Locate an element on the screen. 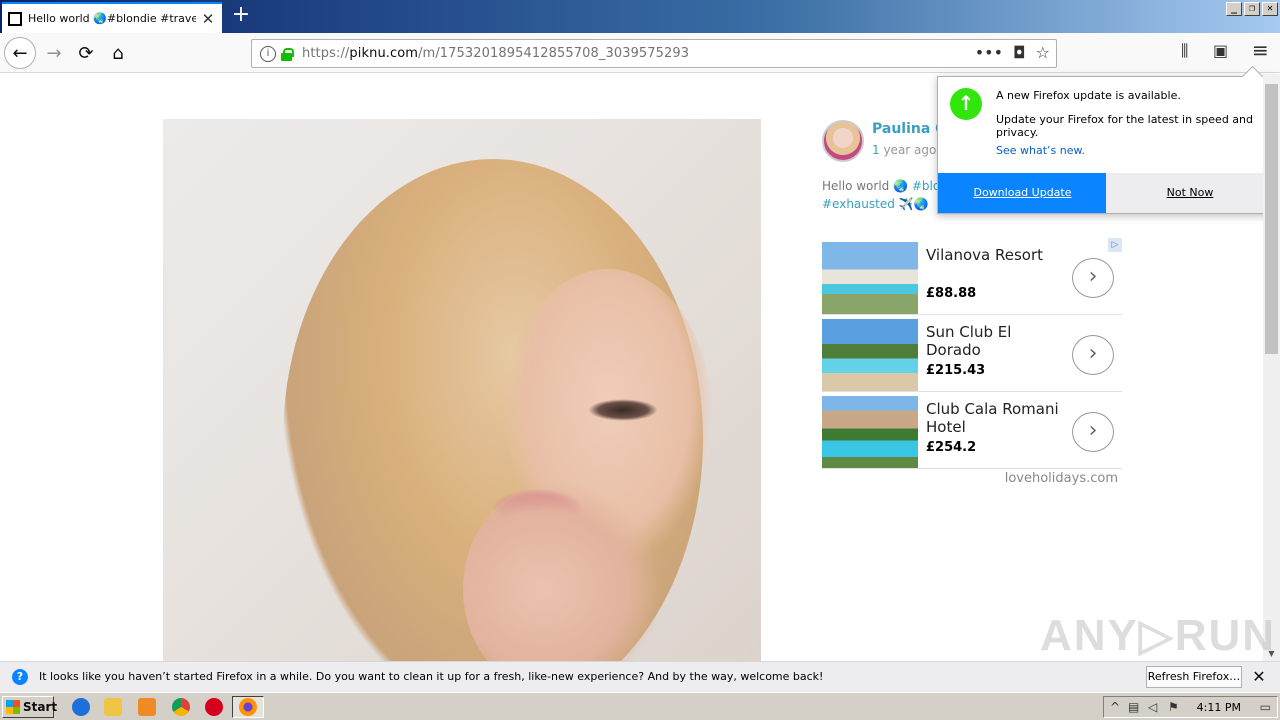 Image resolution: width=1280 pixels, height=720 pixels. url-scheme: https:// is located at coordinates (326, 53).